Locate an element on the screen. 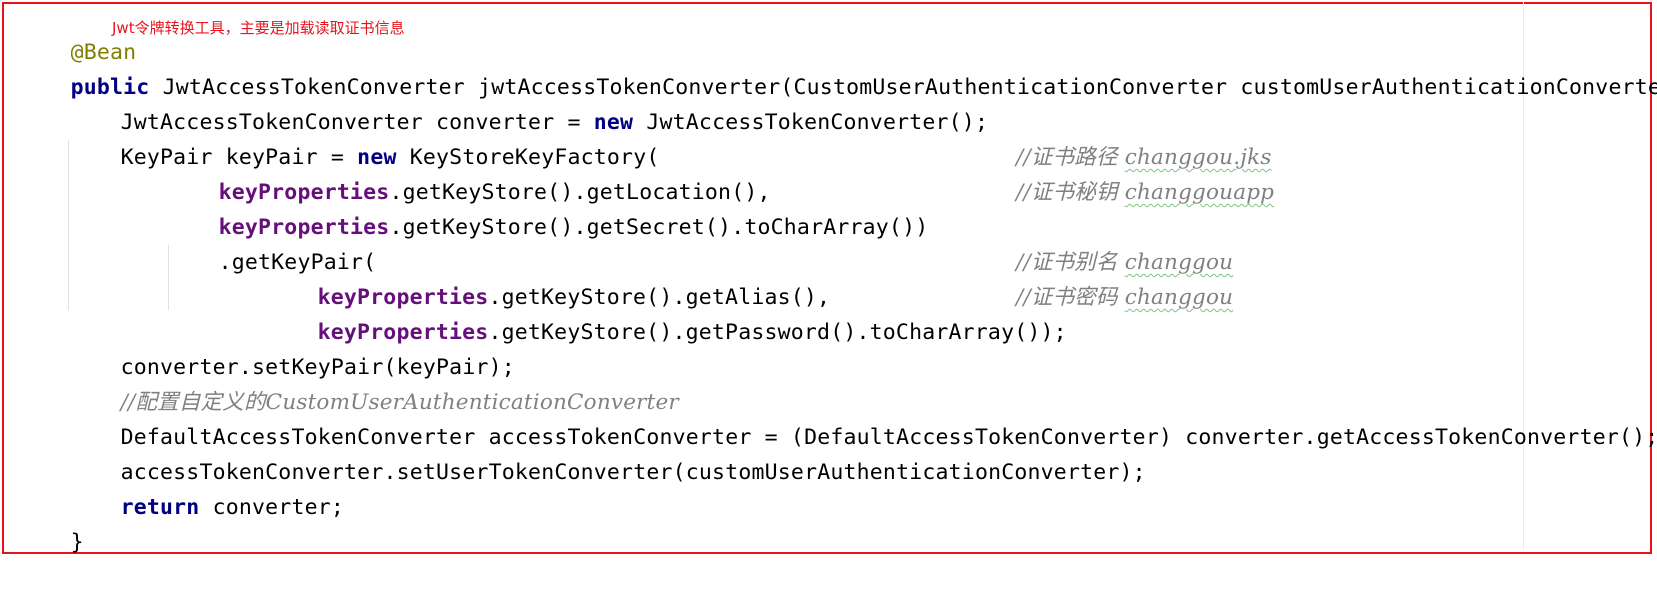 The height and width of the screenshot is (595, 1657). comment: //证书别名 changgou is located at coordinates (1124, 262).